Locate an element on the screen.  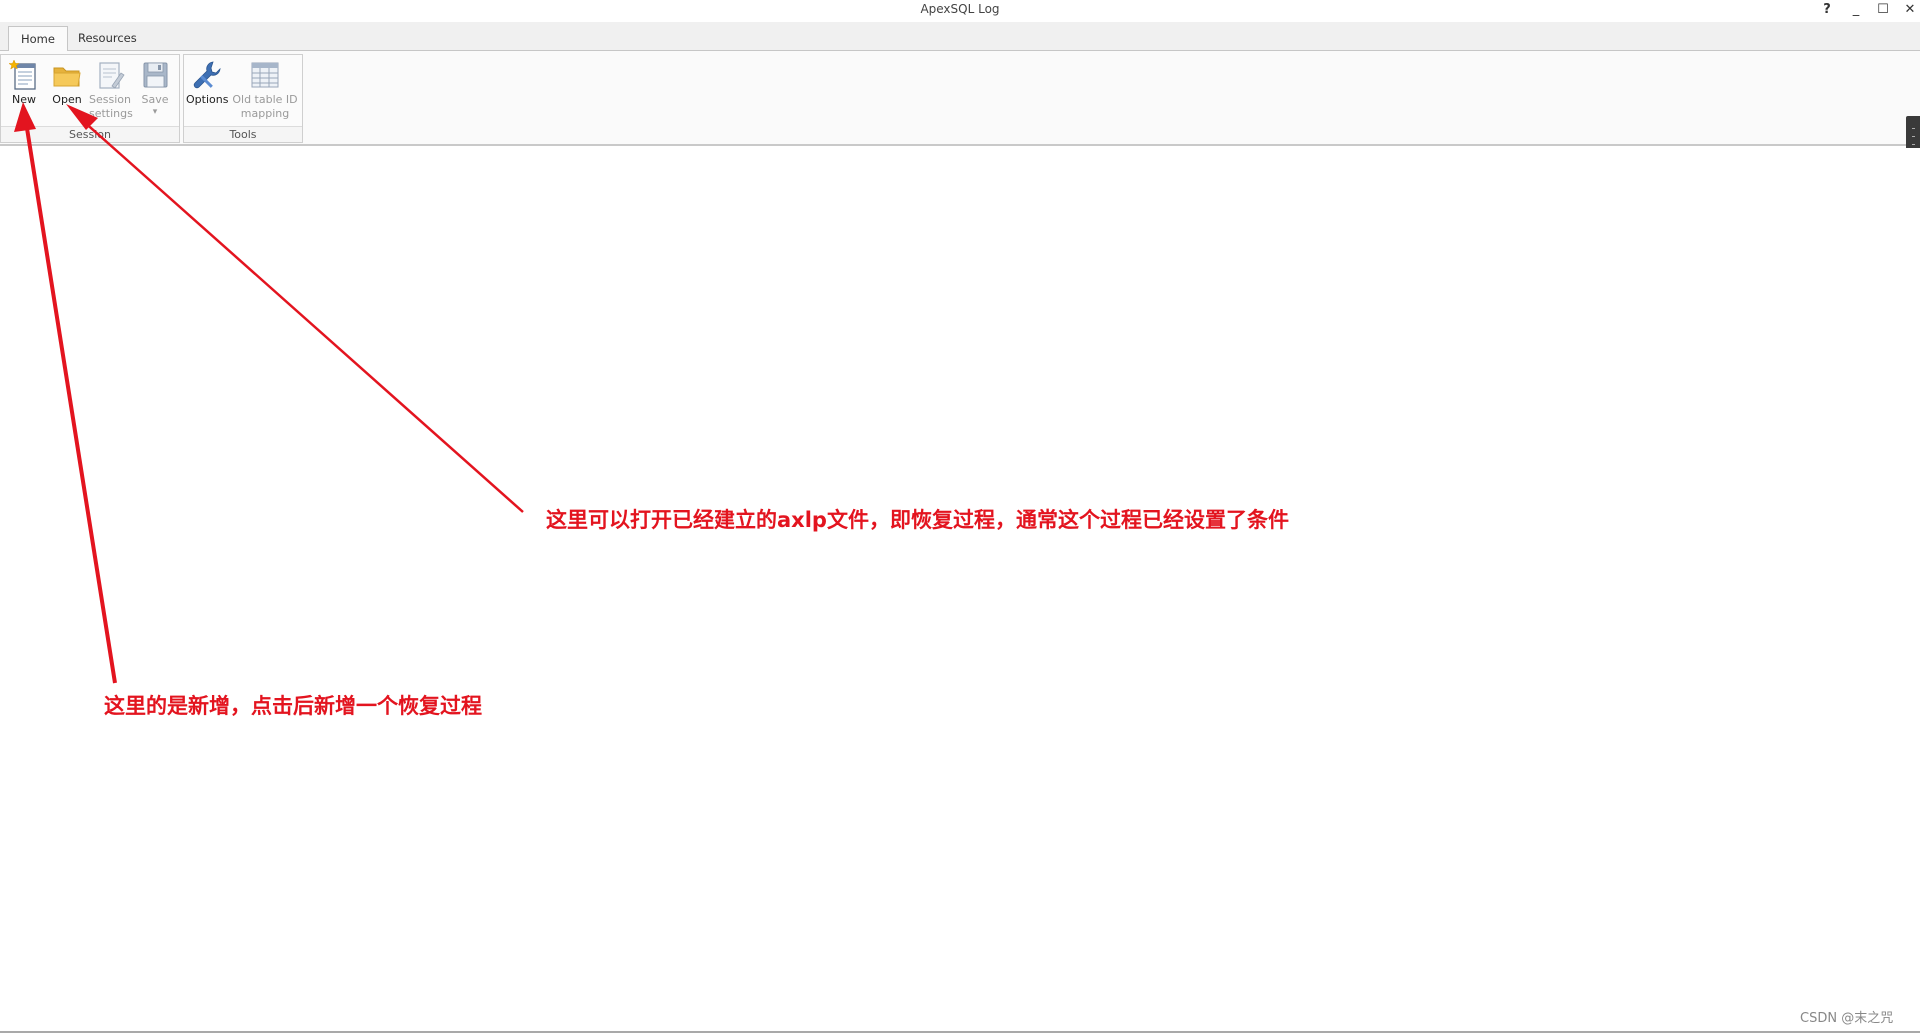
new-button: New is located at coordinates (24, 92).